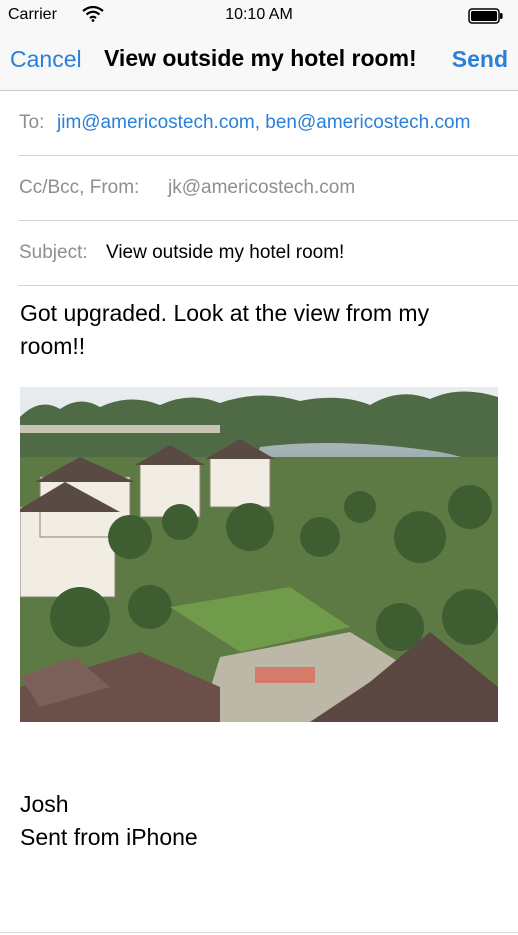 The image size is (518, 935). I want to click on subject-label: Subject:, so click(53, 252).